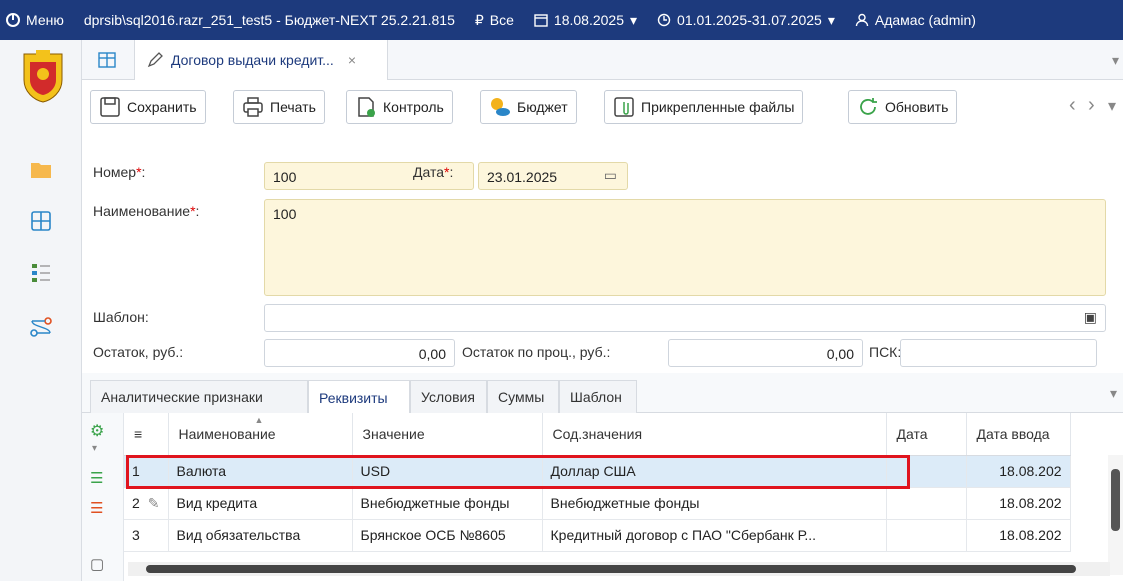 This screenshot has height=581, width=1123. What do you see at coordinates (146, 535) in the screenshot?
I see `row-number: 3` at bounding box center [146, 535].